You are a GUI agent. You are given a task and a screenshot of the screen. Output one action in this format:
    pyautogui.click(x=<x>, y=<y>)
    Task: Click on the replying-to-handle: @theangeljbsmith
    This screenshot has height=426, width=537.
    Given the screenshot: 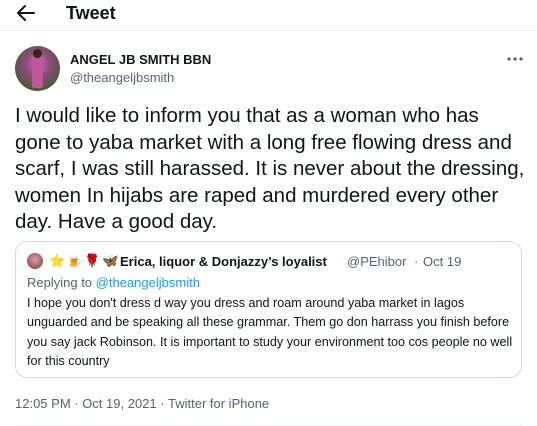 What is the action you would take?
    pyautogui.click(x=148, y=282)
    